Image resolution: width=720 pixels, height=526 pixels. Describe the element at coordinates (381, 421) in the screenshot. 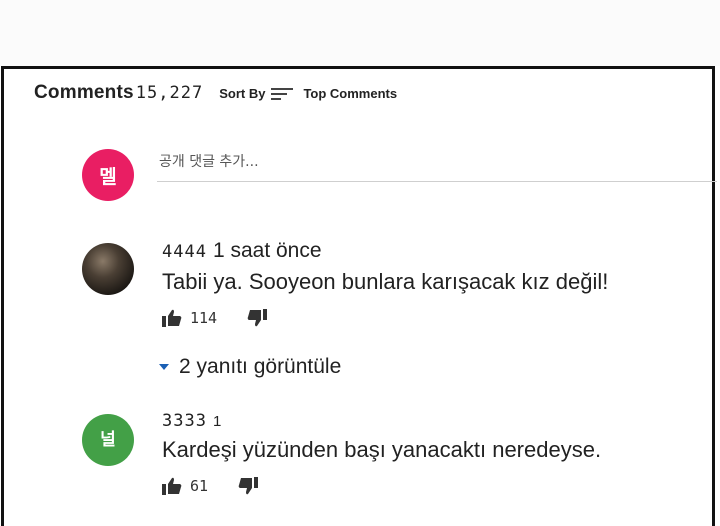

I see `comment-header: 3333 1` at that location.